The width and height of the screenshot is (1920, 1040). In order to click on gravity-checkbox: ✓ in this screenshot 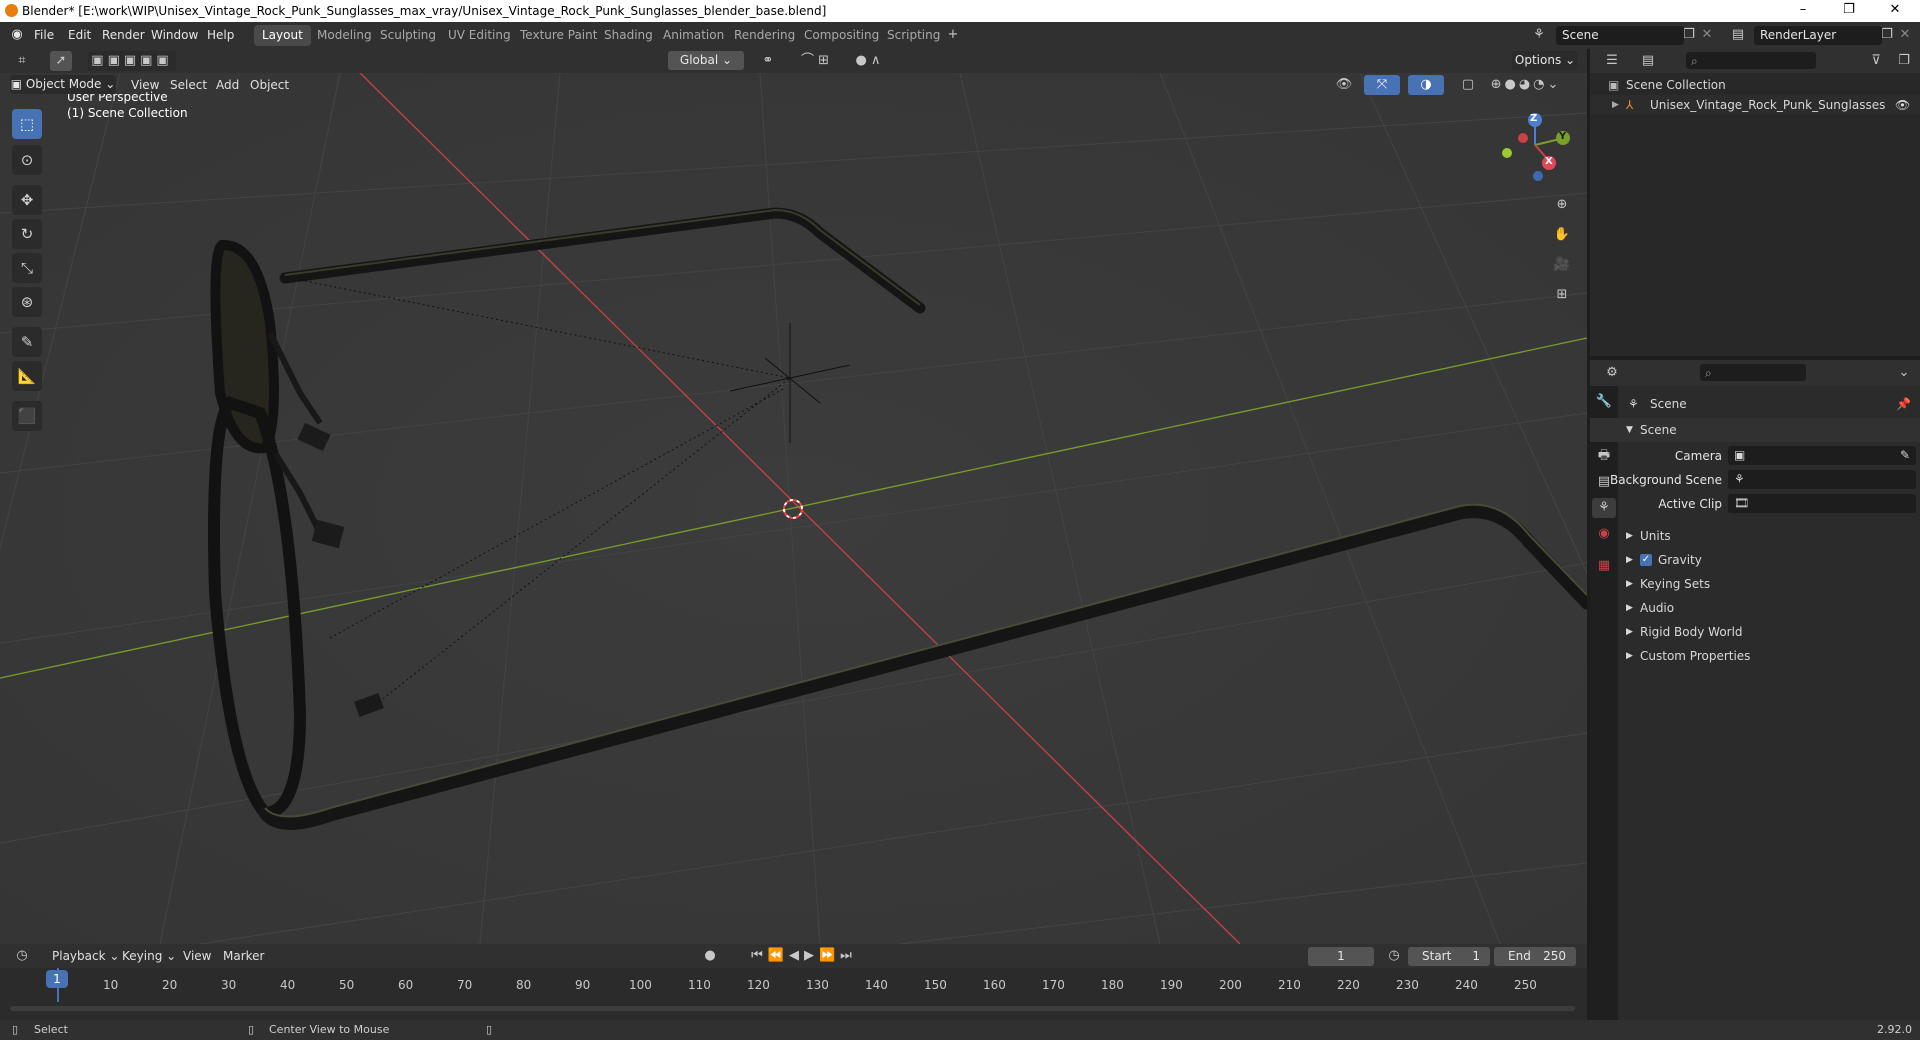, I will do `click(1646, 560)`.